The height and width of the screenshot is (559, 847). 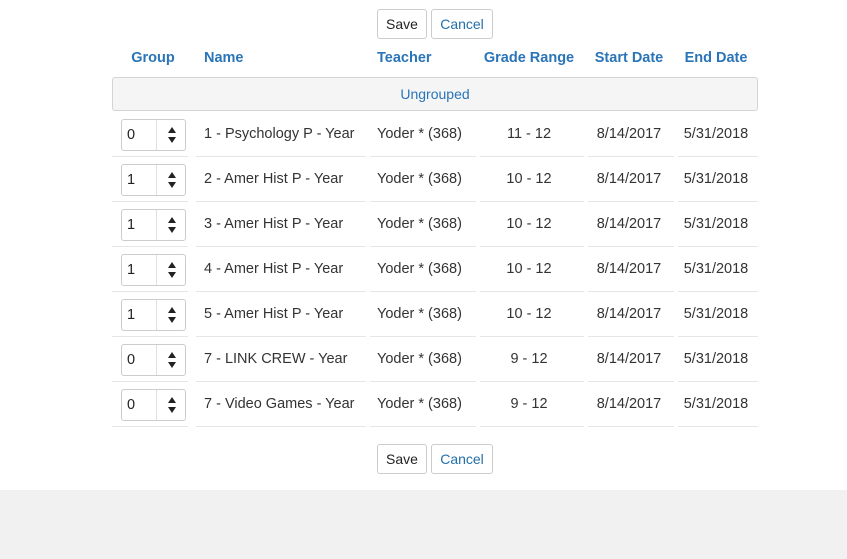 I want to click on course-name: 3 - Amer Hist P - Year, so click(x=274, y=224).